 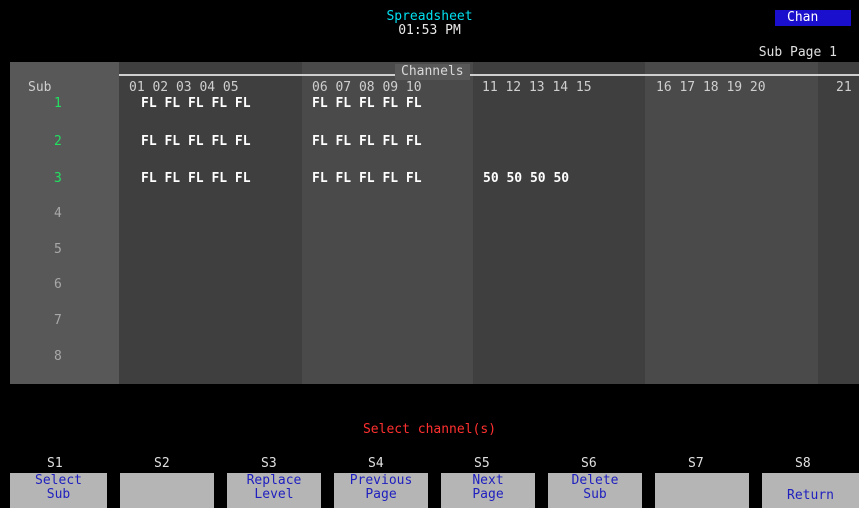 I want to click on sub-number-1: 1, so click(x=58, y=104).